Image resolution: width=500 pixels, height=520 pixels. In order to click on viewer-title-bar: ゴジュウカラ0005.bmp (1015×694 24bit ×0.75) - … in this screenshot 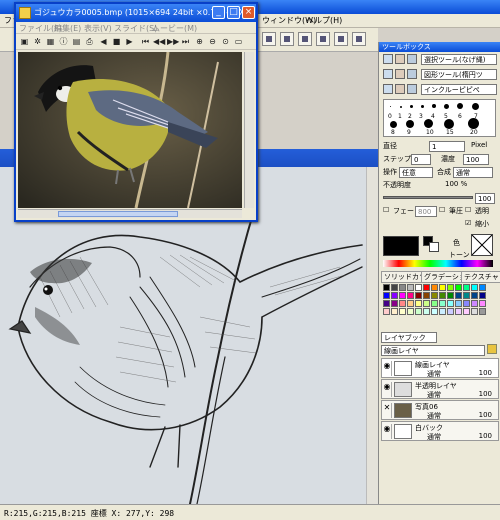, I will do `click(136, 13)`.